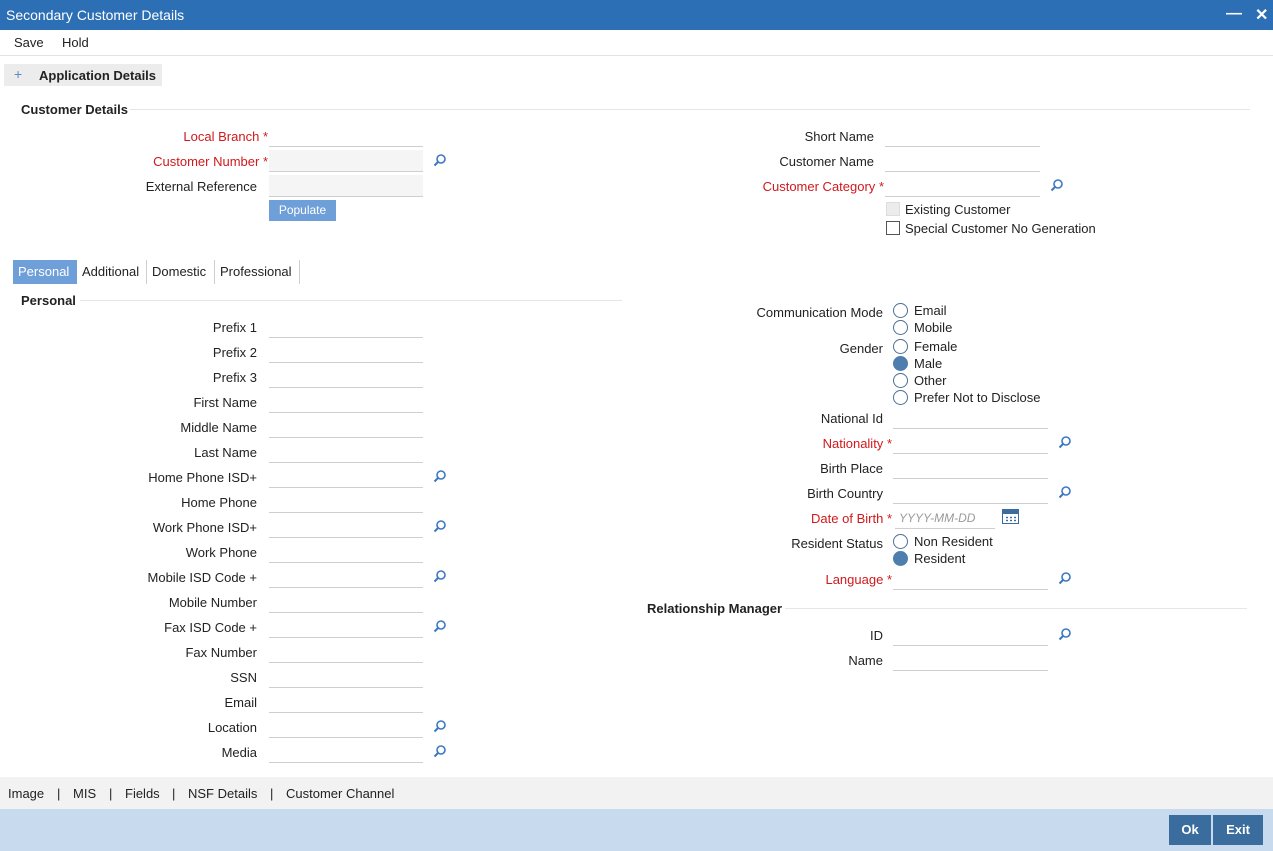 Image resolution: width=1273 pixels, height=851 pixels. Describe the element at coordinates (346, 552) in the screenshot. I see `work-phone-input` at that location.